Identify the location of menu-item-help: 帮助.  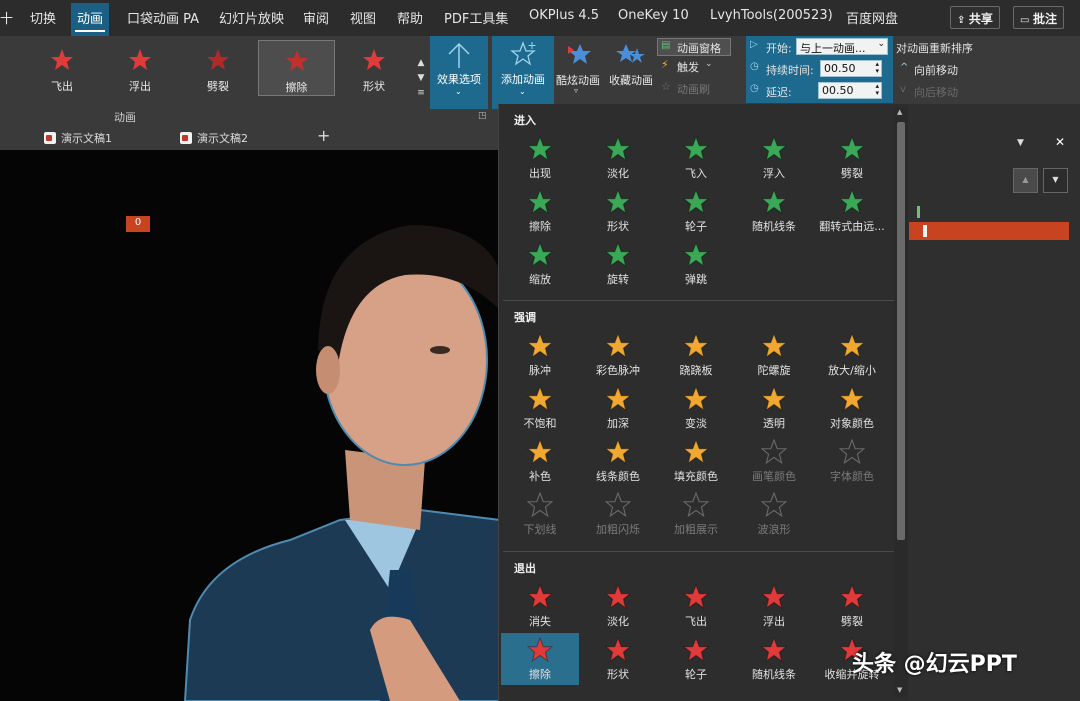
(410, 17).